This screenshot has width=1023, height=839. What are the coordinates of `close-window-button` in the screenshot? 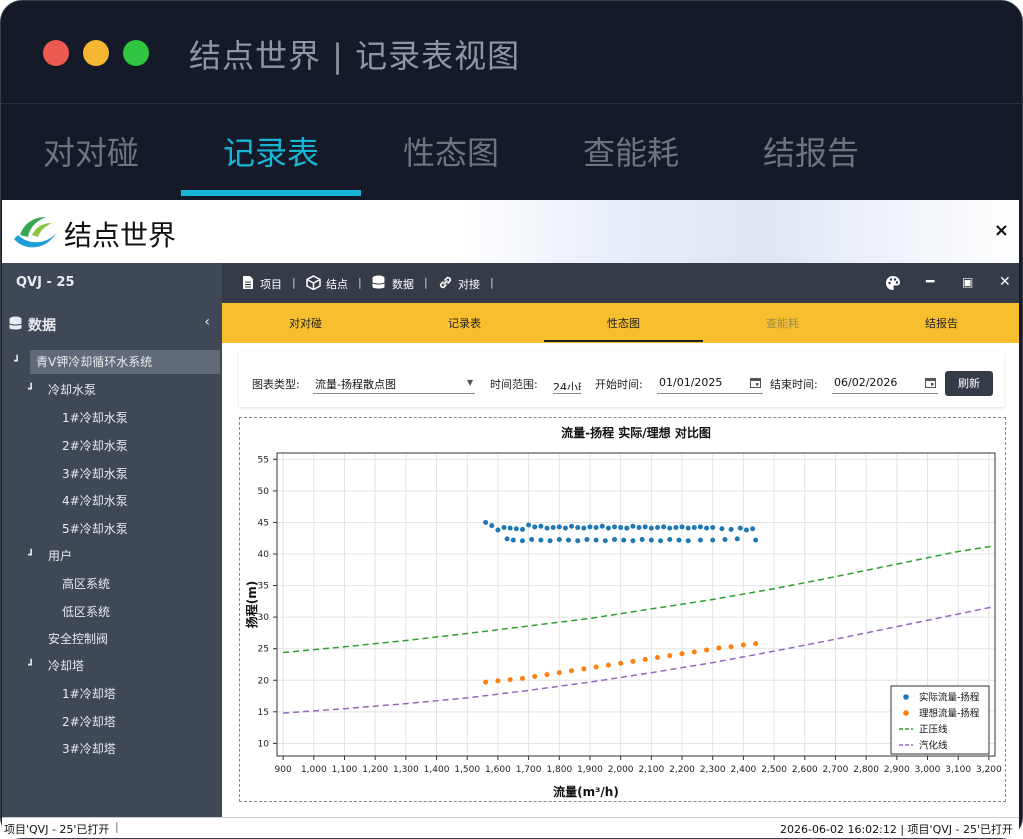 It's located at (56, 53).